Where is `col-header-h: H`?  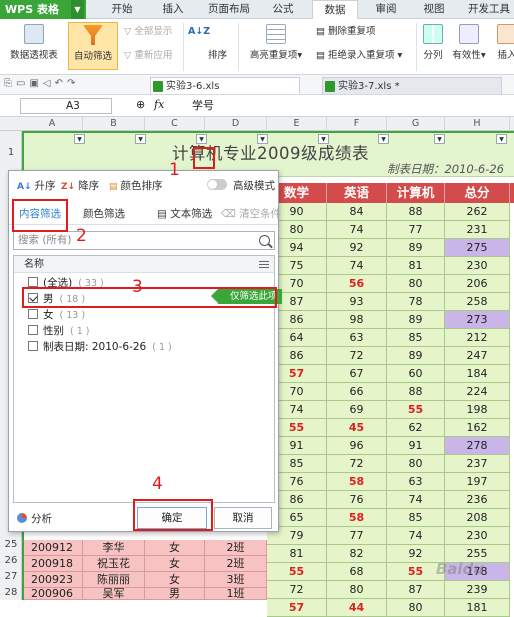 col-header-h: H is located at coordinates (477, 124).